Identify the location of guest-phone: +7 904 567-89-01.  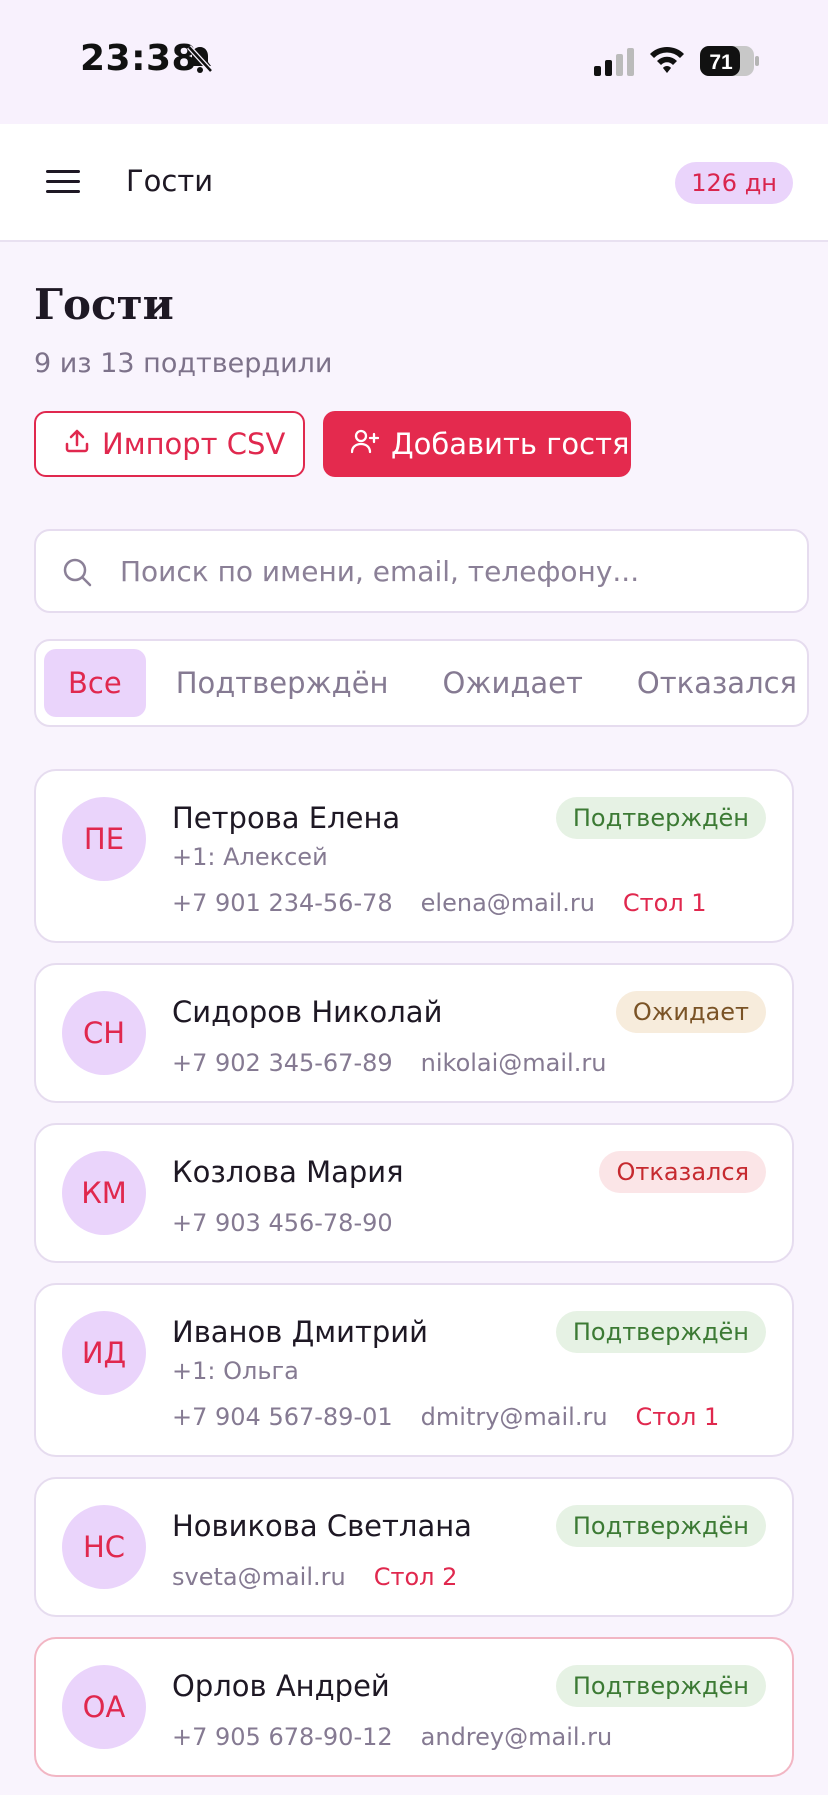
(282, 1417).